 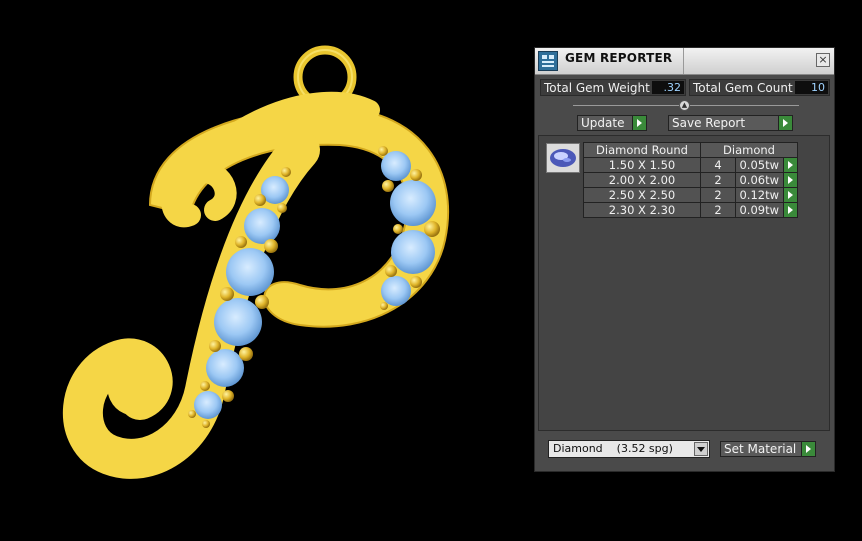 What do you see at coordinates (701, 449) in the screenshot?
I see `chevron-down-icon` at bounding box center [701, 449].